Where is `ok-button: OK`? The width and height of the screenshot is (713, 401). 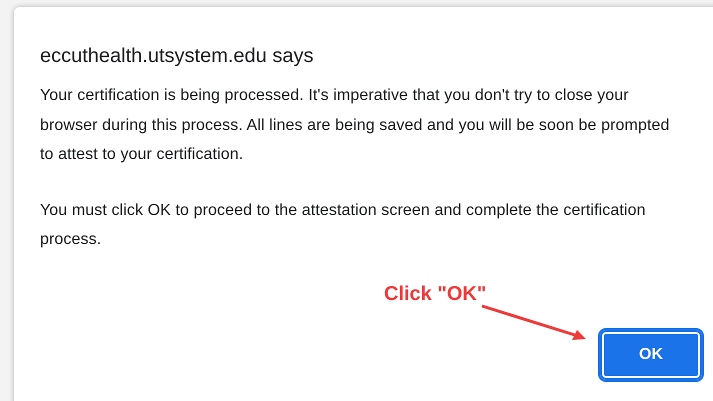 ok-button: OK is located at coordinates (651, 355).